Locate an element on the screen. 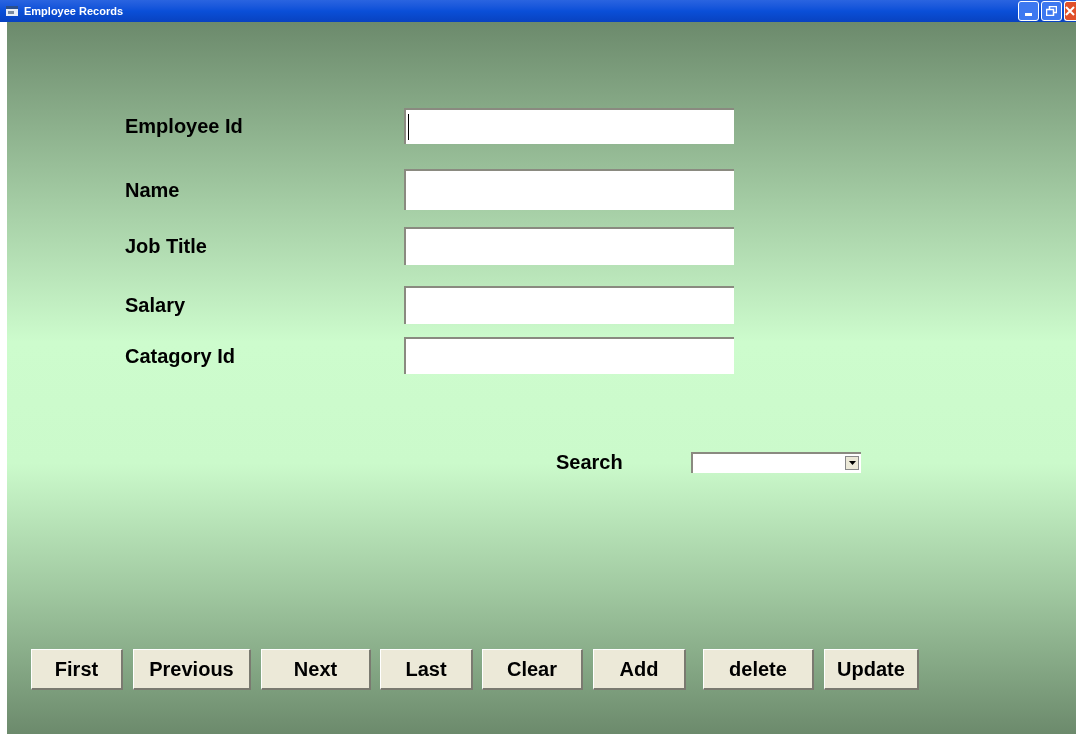 The image size is (1076, 734). action-button: Update is located at coordinates (871, 669).